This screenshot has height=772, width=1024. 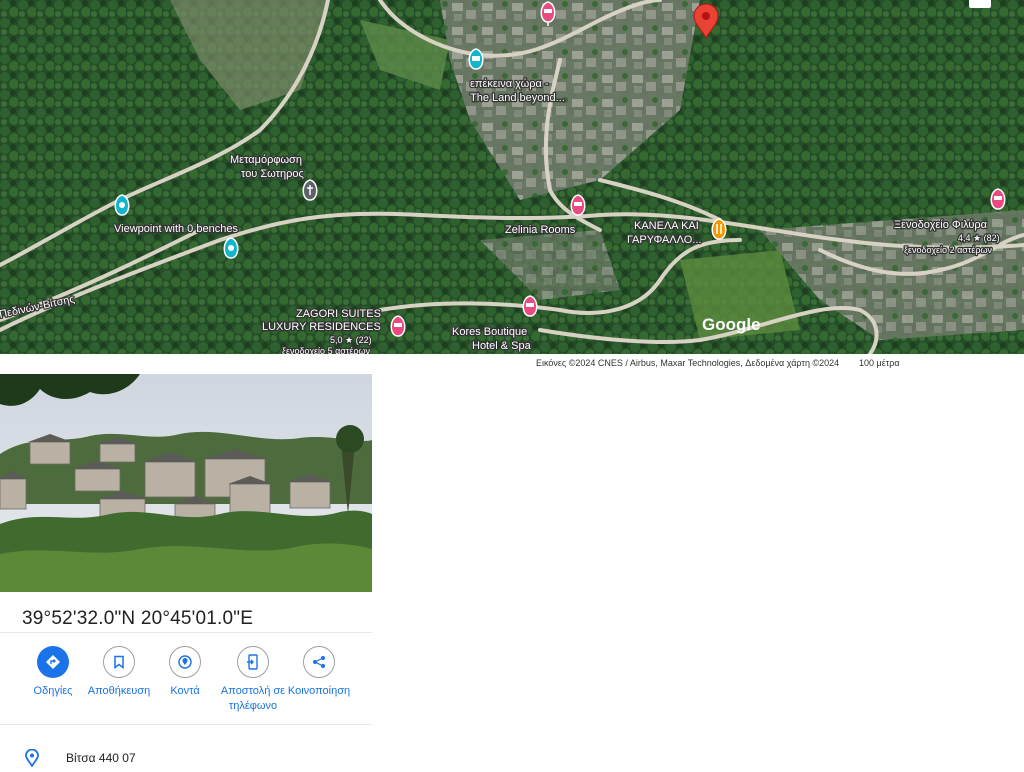 I want to click on attraction-pin-land-beyond, so click(x=476, y=59).